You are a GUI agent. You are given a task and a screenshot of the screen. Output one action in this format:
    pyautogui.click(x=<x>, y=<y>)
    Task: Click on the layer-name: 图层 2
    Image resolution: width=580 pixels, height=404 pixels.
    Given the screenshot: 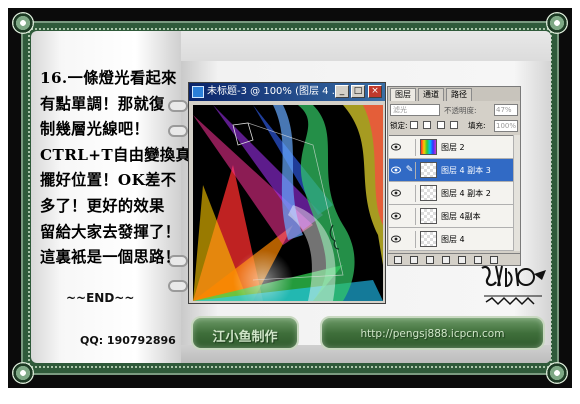 What is the action you would take?
    pyautogui.click(x=453, y=147)
    